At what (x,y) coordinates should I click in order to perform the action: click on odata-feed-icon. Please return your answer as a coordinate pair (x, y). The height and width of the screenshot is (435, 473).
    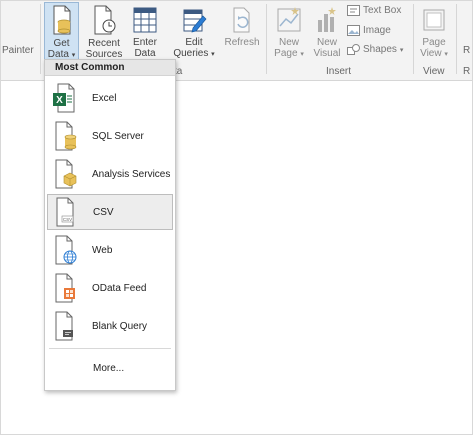
    Looking at the image, I should click on (65, 288).